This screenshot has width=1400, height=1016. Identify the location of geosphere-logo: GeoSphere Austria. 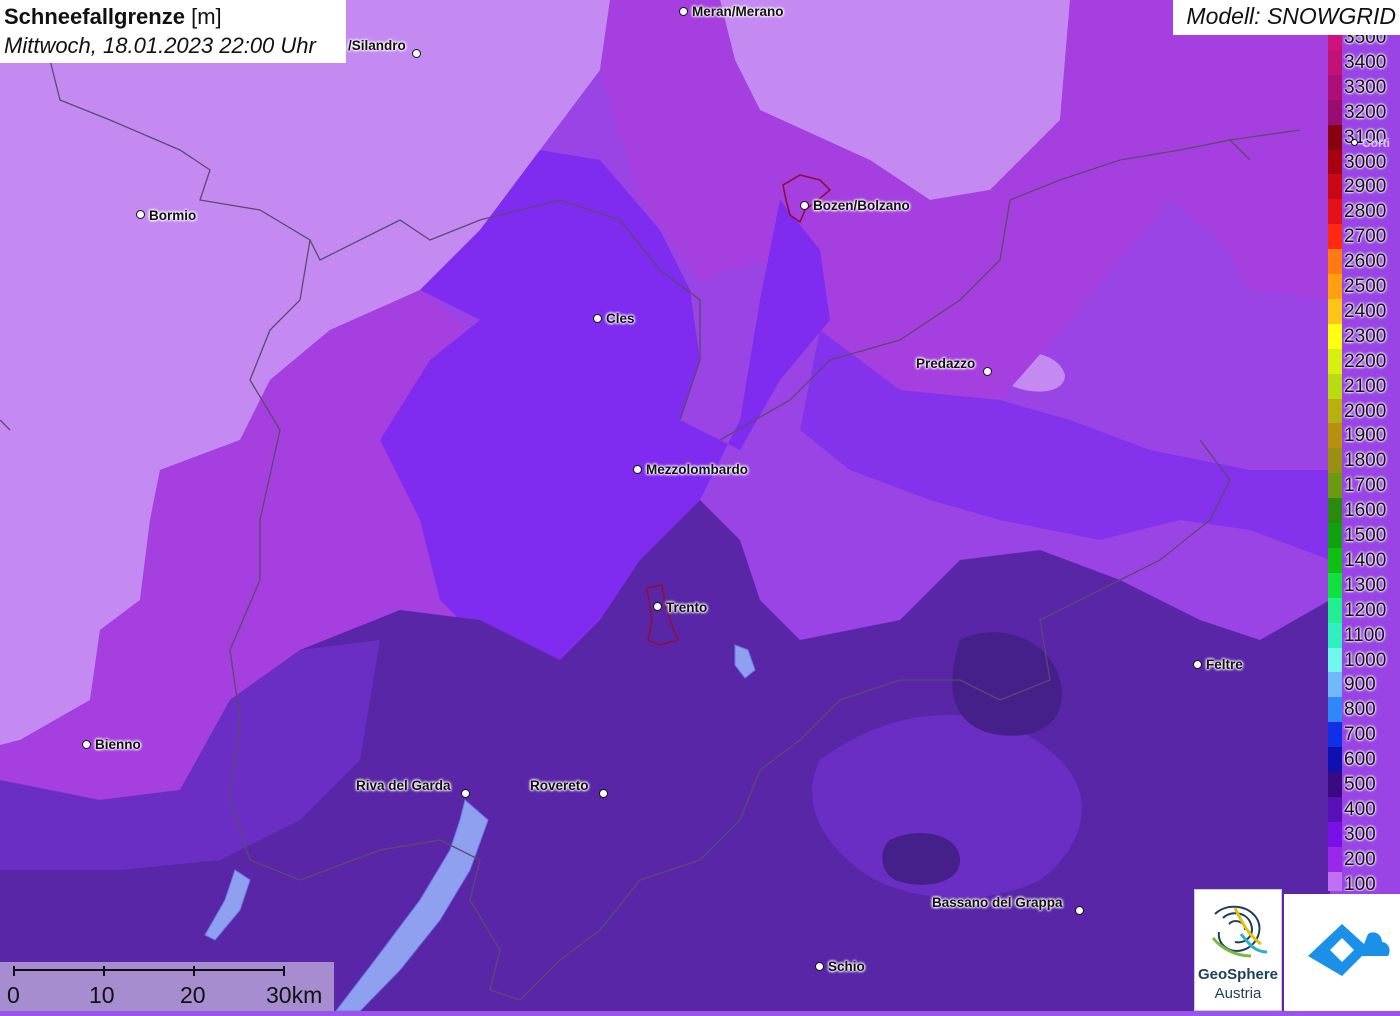
(1238, 950).